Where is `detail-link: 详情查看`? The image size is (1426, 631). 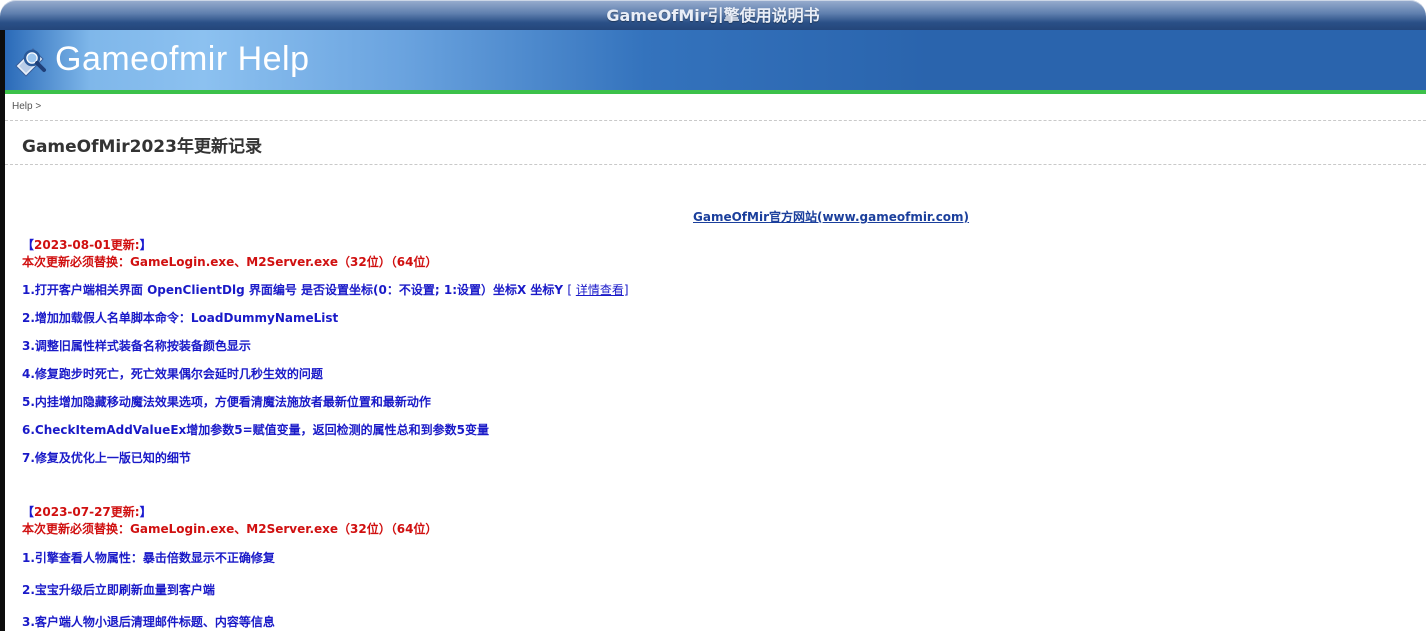
detail-link: 详情查看 is located at coordinates (600, 290).